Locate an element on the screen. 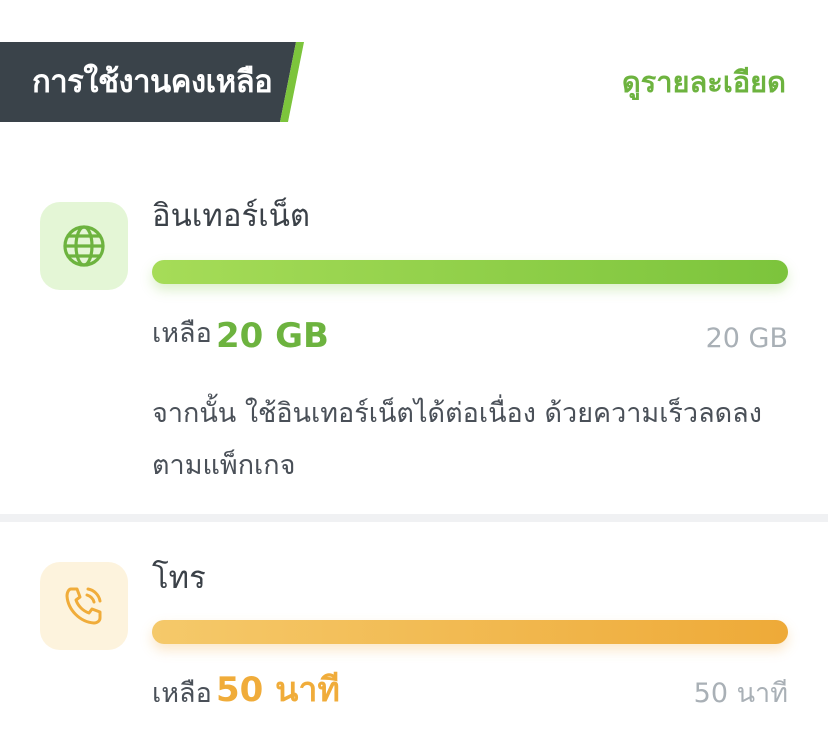 Image resolution: width=828 pixels, height=746 pixels. globe-icon is located at coordinates (84, 246).